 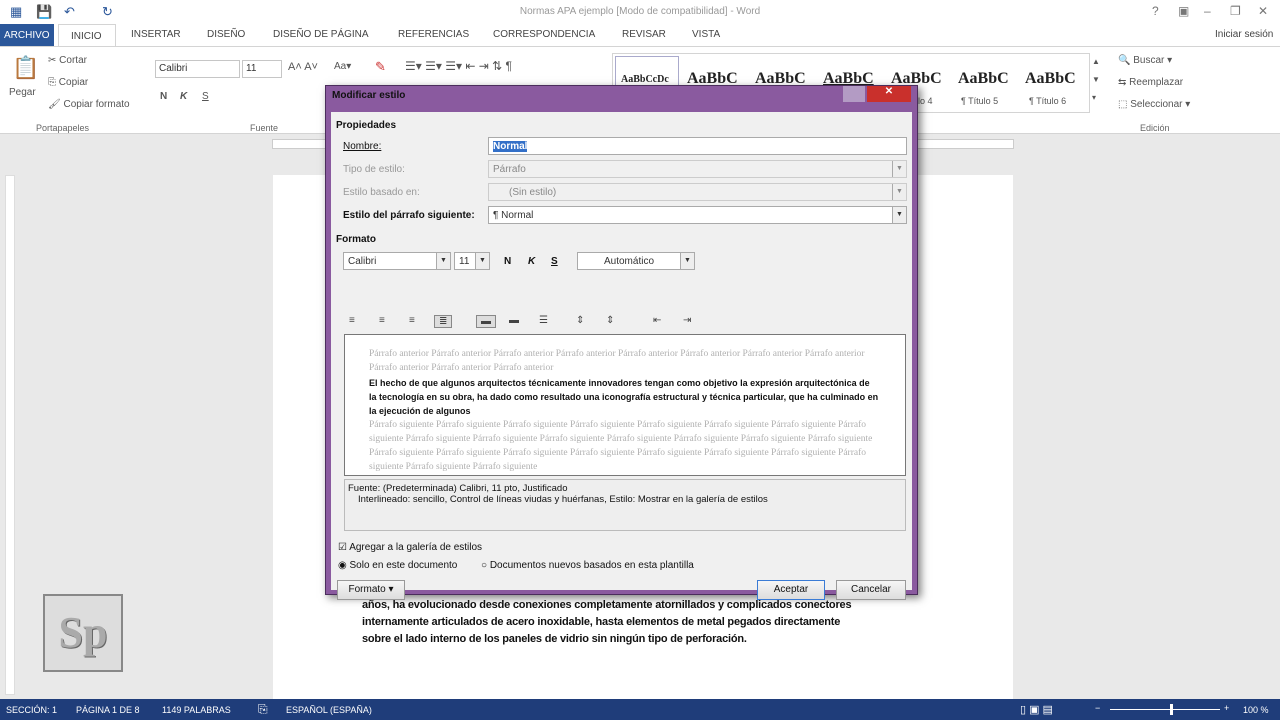 I want to click on find-label: Buscar, so click(x=1149, y=60).